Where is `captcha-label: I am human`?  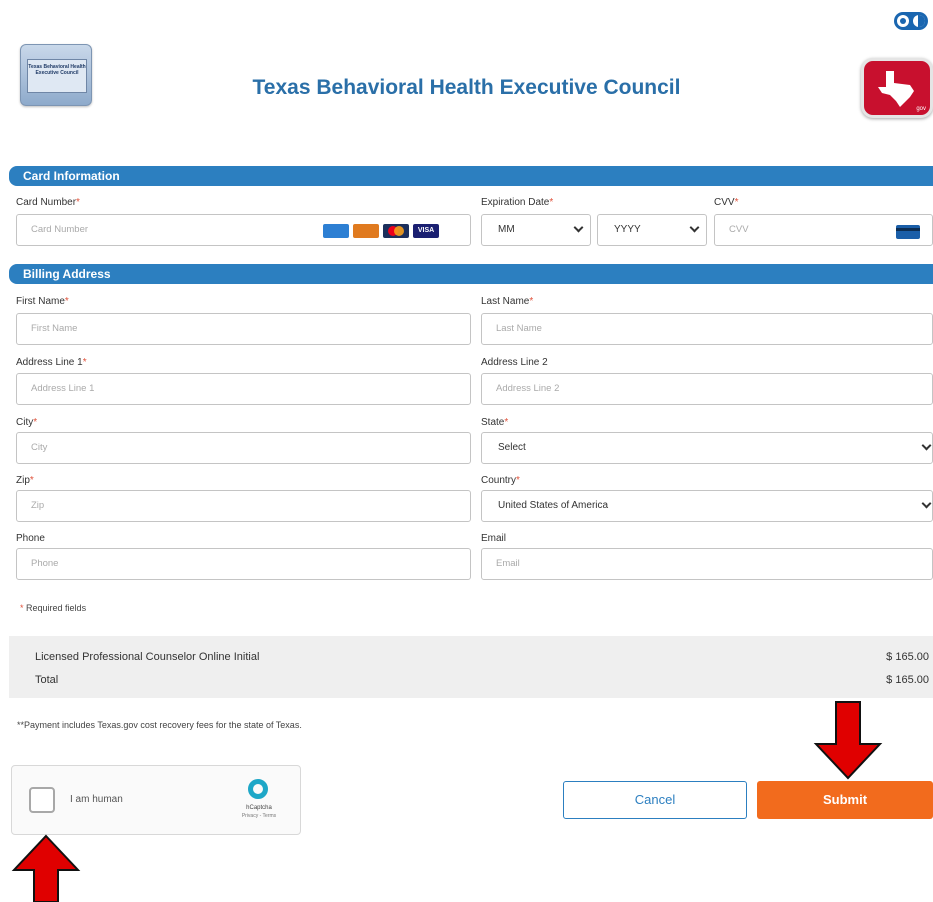
captcha-label: I am human is located at coordinates (96, 799).